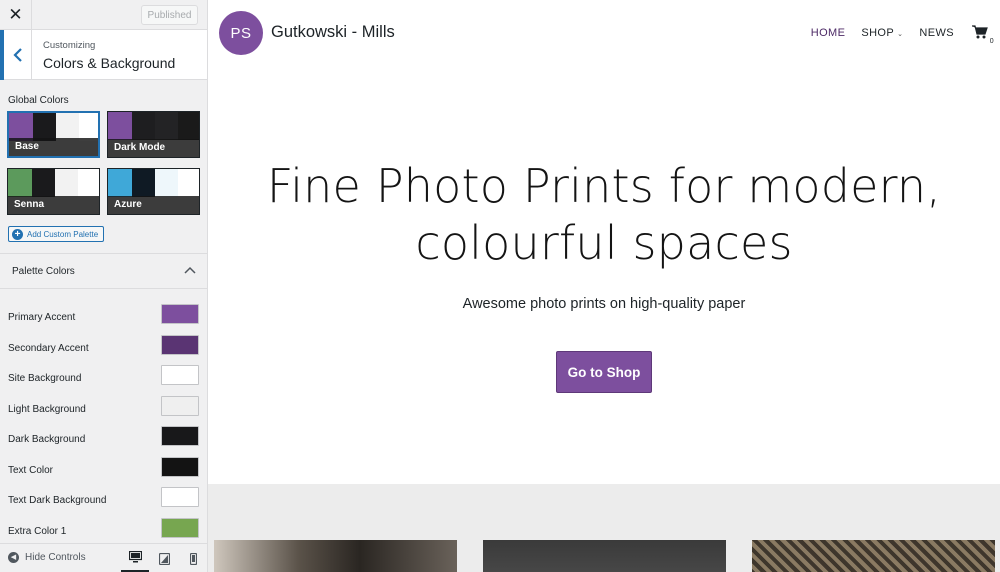  I want to click on main-navigation: HOME SHOP ⌄ NEWS 0, so click(894, 35).